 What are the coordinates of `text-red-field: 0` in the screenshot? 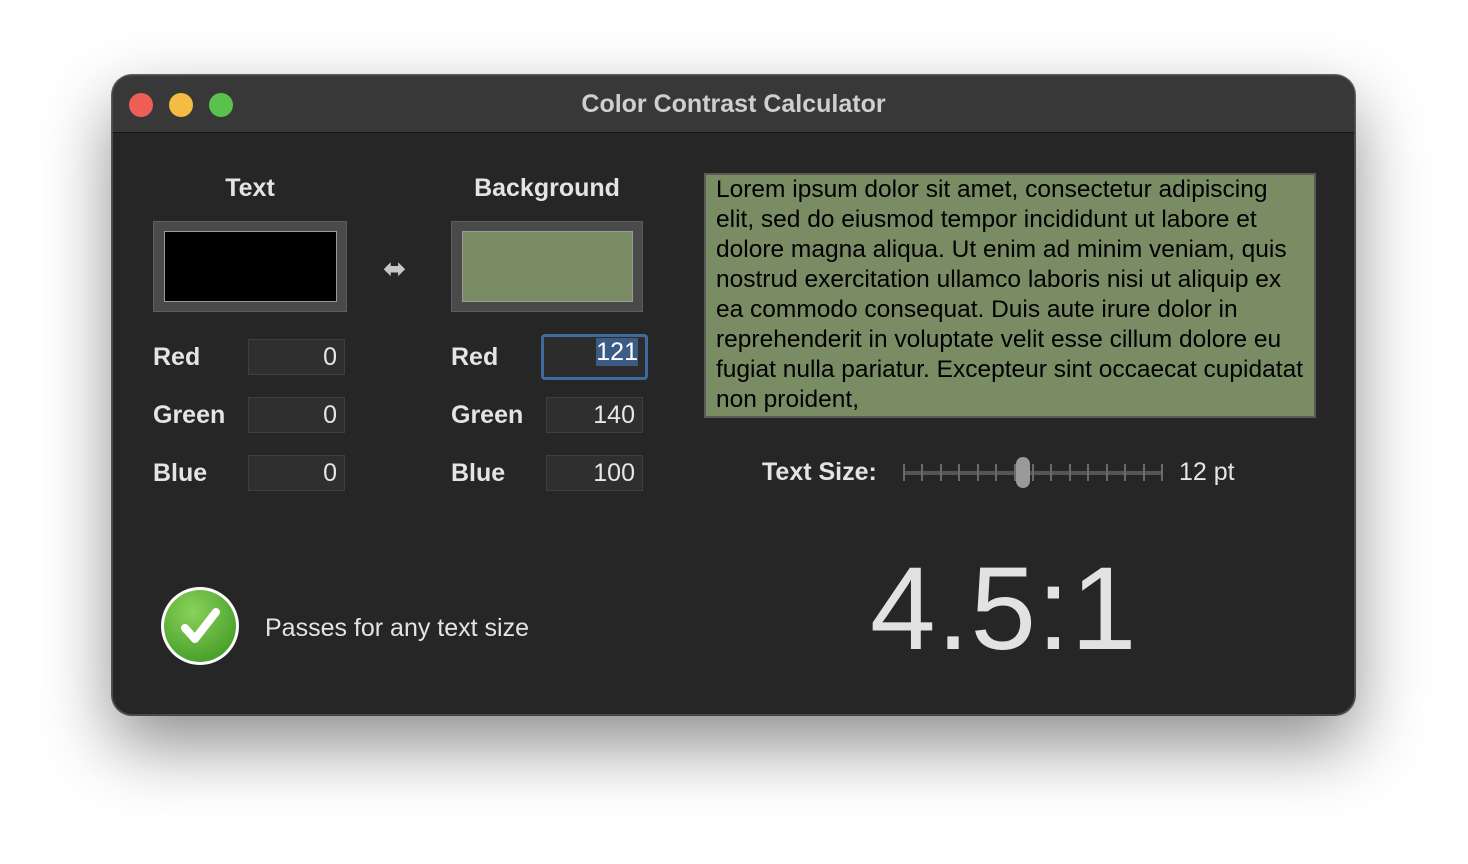 It's located at (296, 357).